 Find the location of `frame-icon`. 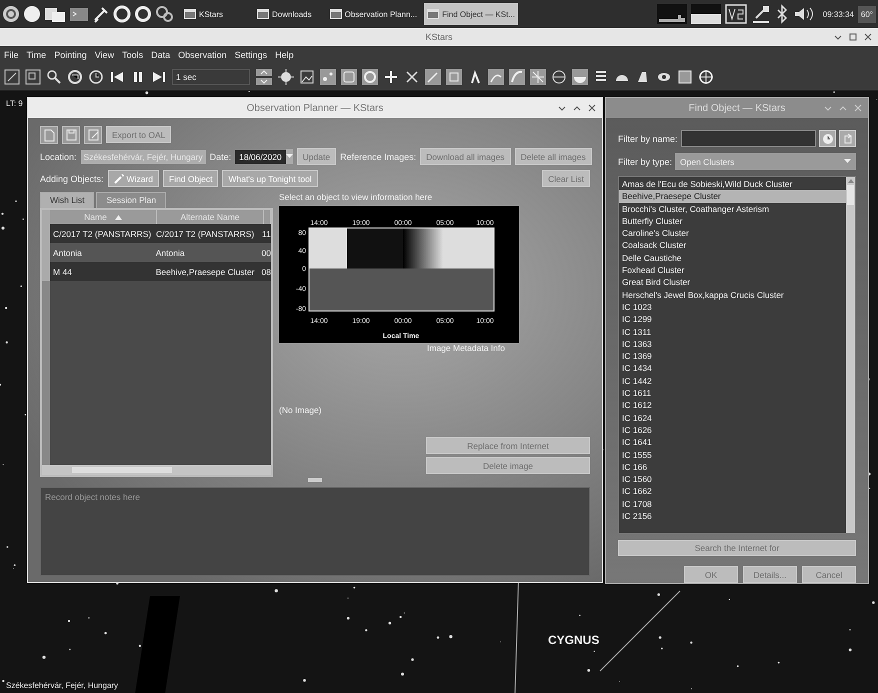

frame-icon is located at coordinates (685, 76).